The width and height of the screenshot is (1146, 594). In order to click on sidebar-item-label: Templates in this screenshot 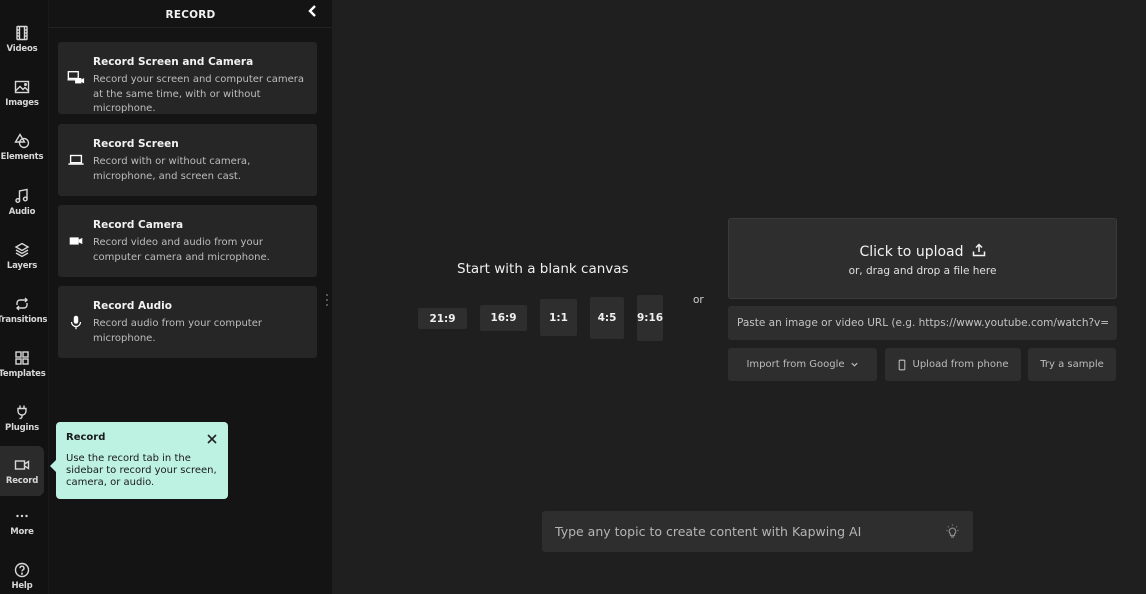, I will do `click(23, 373)`.